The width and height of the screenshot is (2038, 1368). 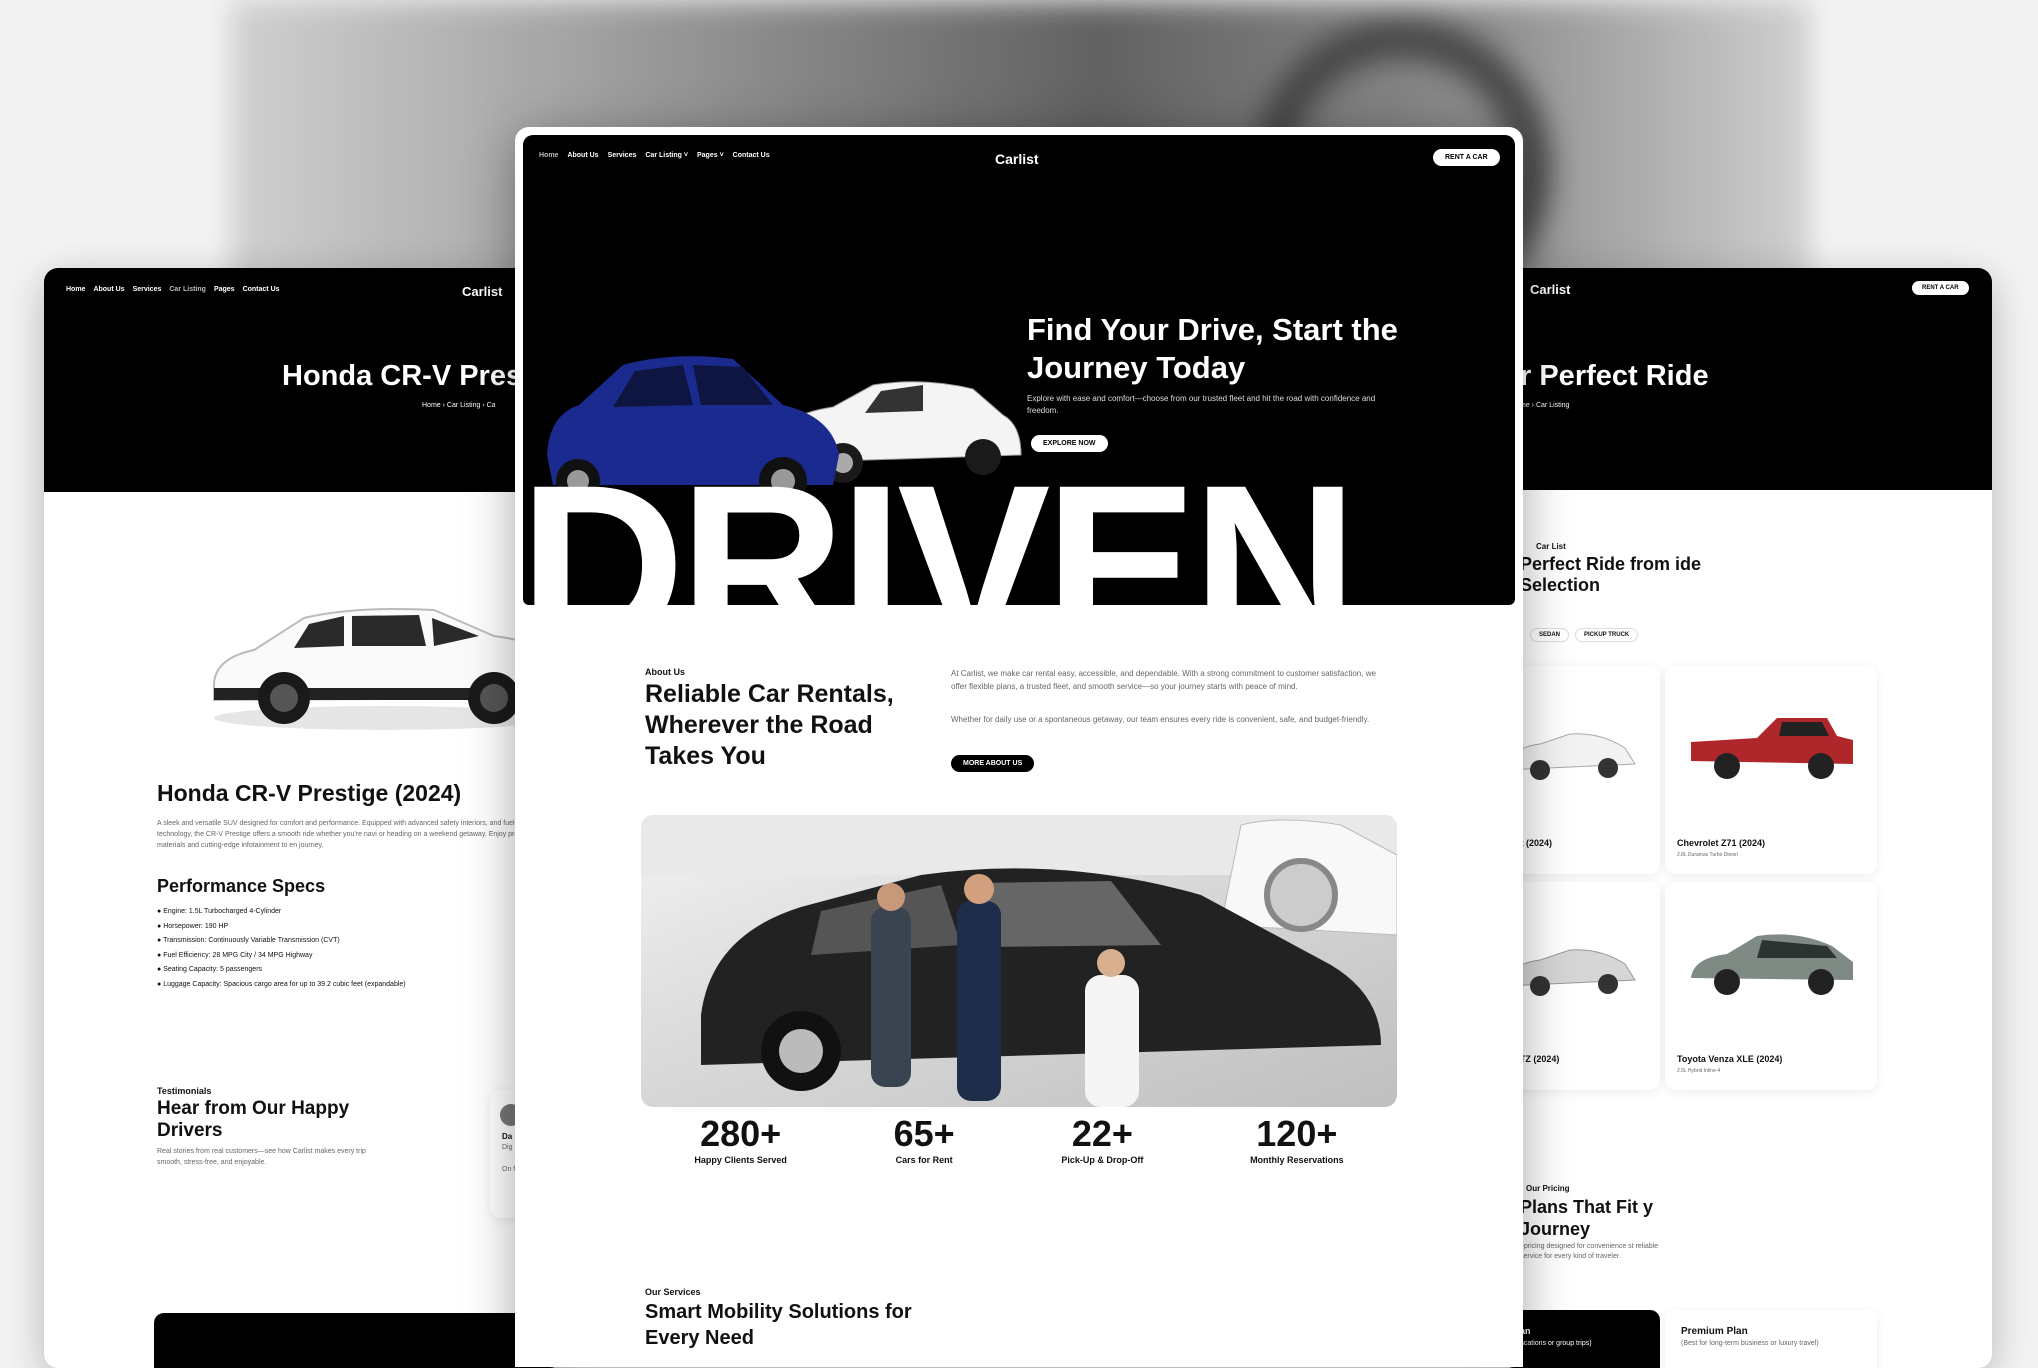 What do you see at coordinates (1102, 1139) in the screenshot?
I see `stat-item: 22+ Pick-Up & Drop-Off` at bounding box center [1102, 1139].